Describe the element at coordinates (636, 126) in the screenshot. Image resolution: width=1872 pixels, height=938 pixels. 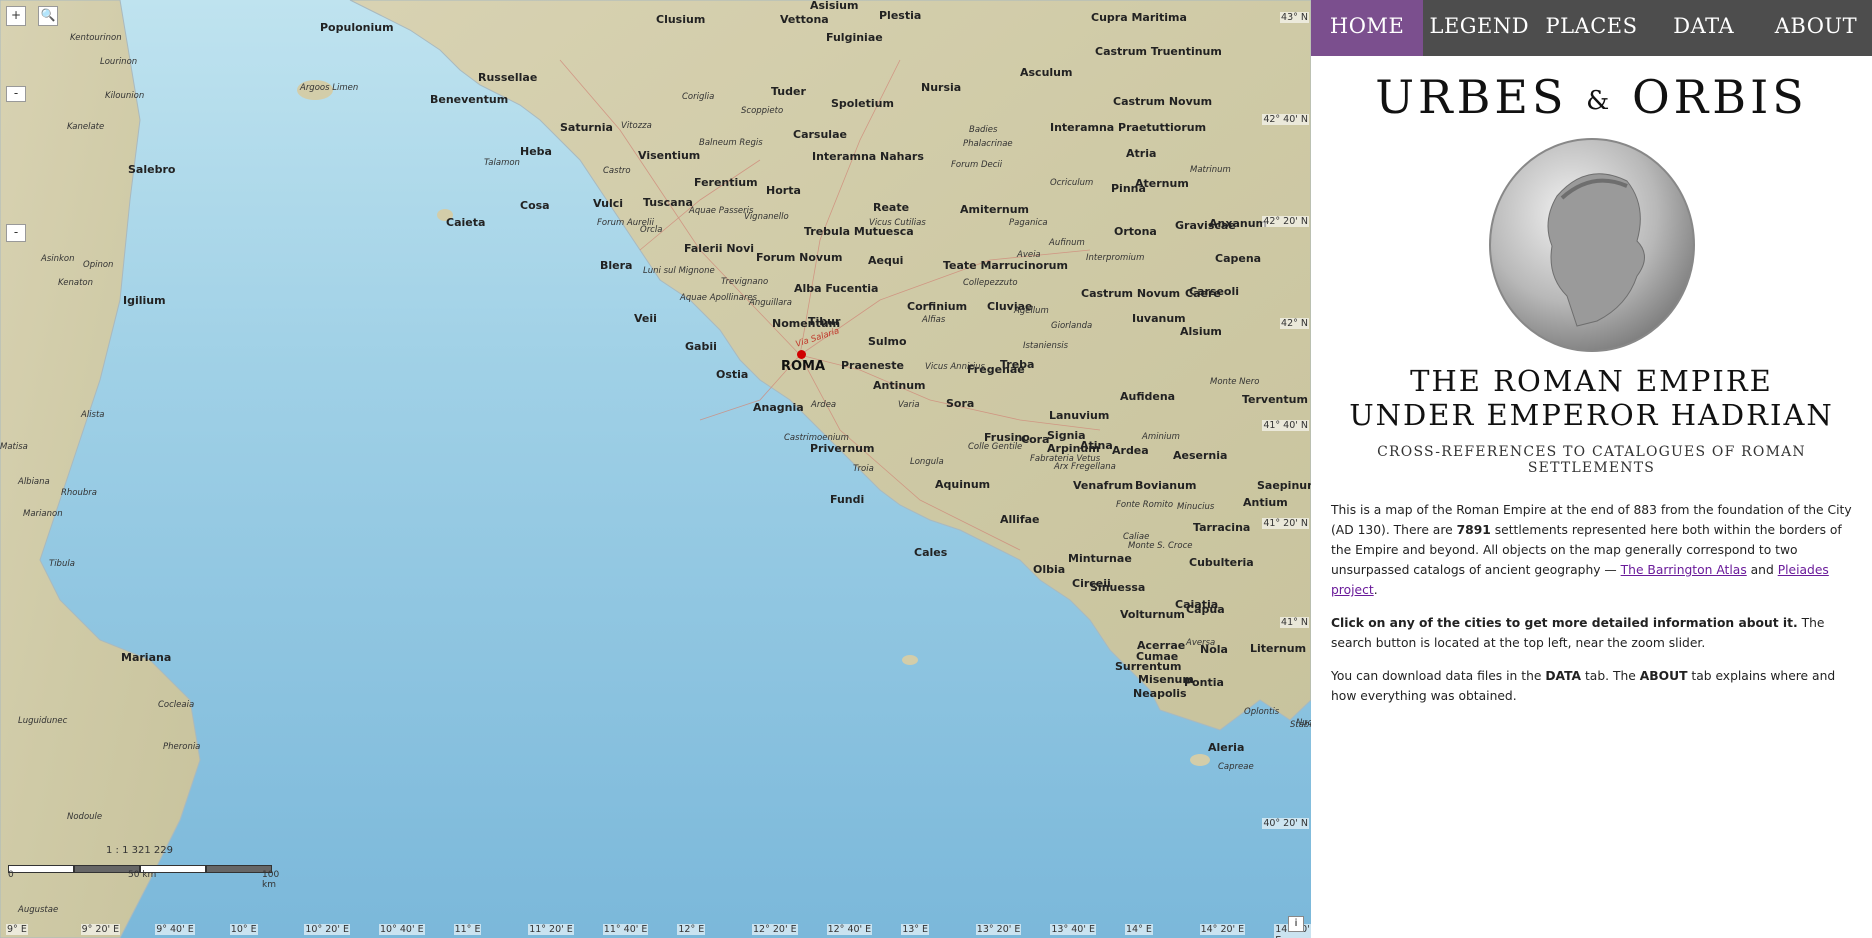
I see `place-site-6: Vitozza` at that location.